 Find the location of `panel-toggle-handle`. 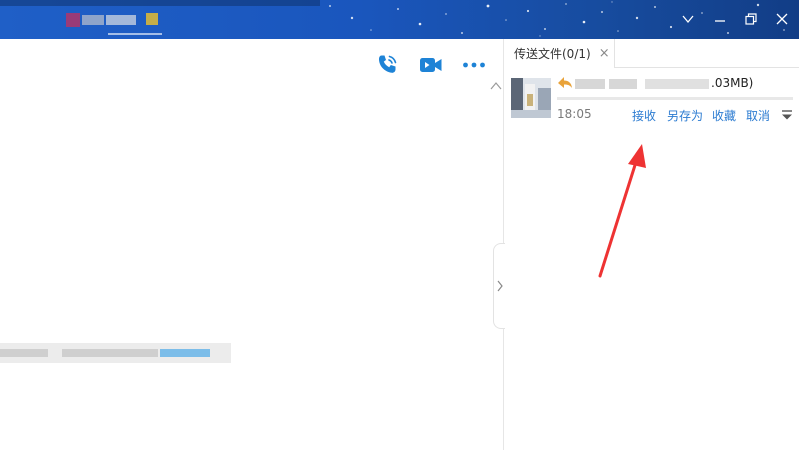

panel-toggle-handle is located at coordinates (499, 286).